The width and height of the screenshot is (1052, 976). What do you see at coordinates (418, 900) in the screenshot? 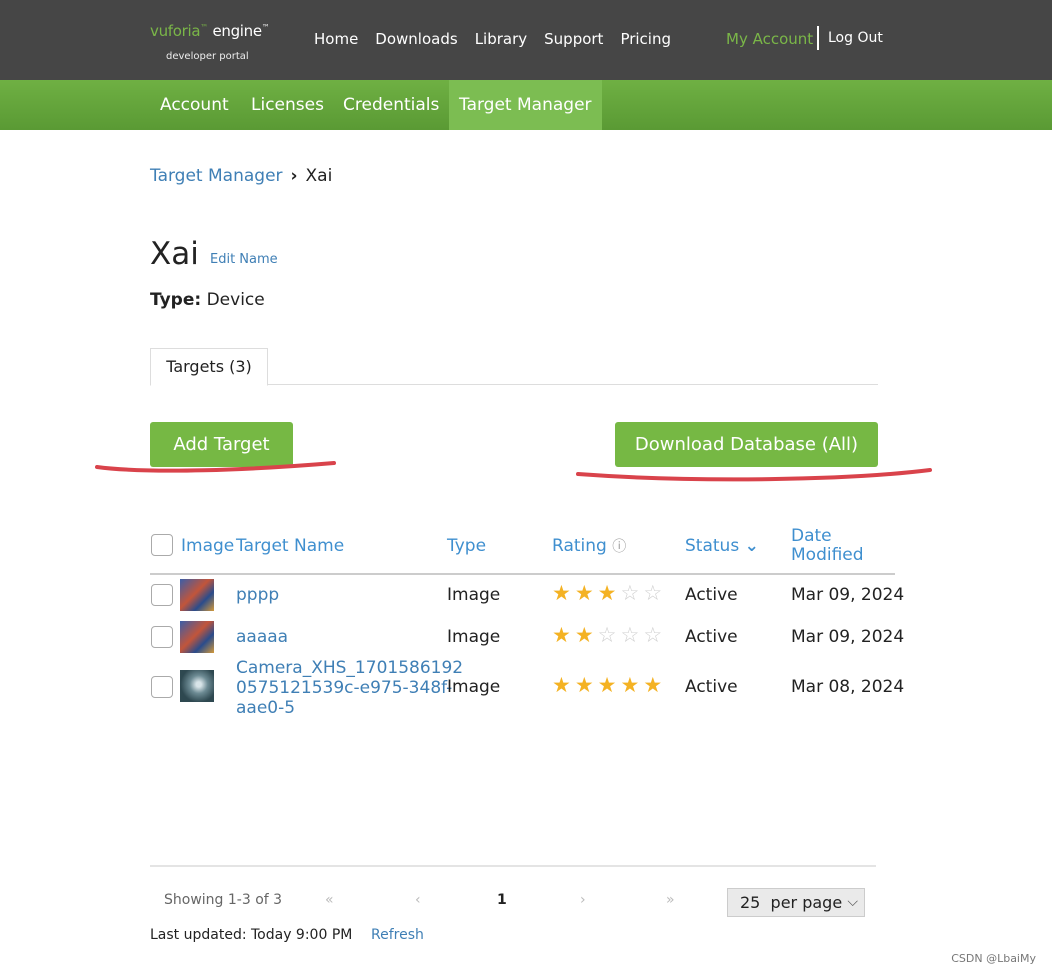
I see `prev-page-button: ‹` at bounding box center [418, 900].